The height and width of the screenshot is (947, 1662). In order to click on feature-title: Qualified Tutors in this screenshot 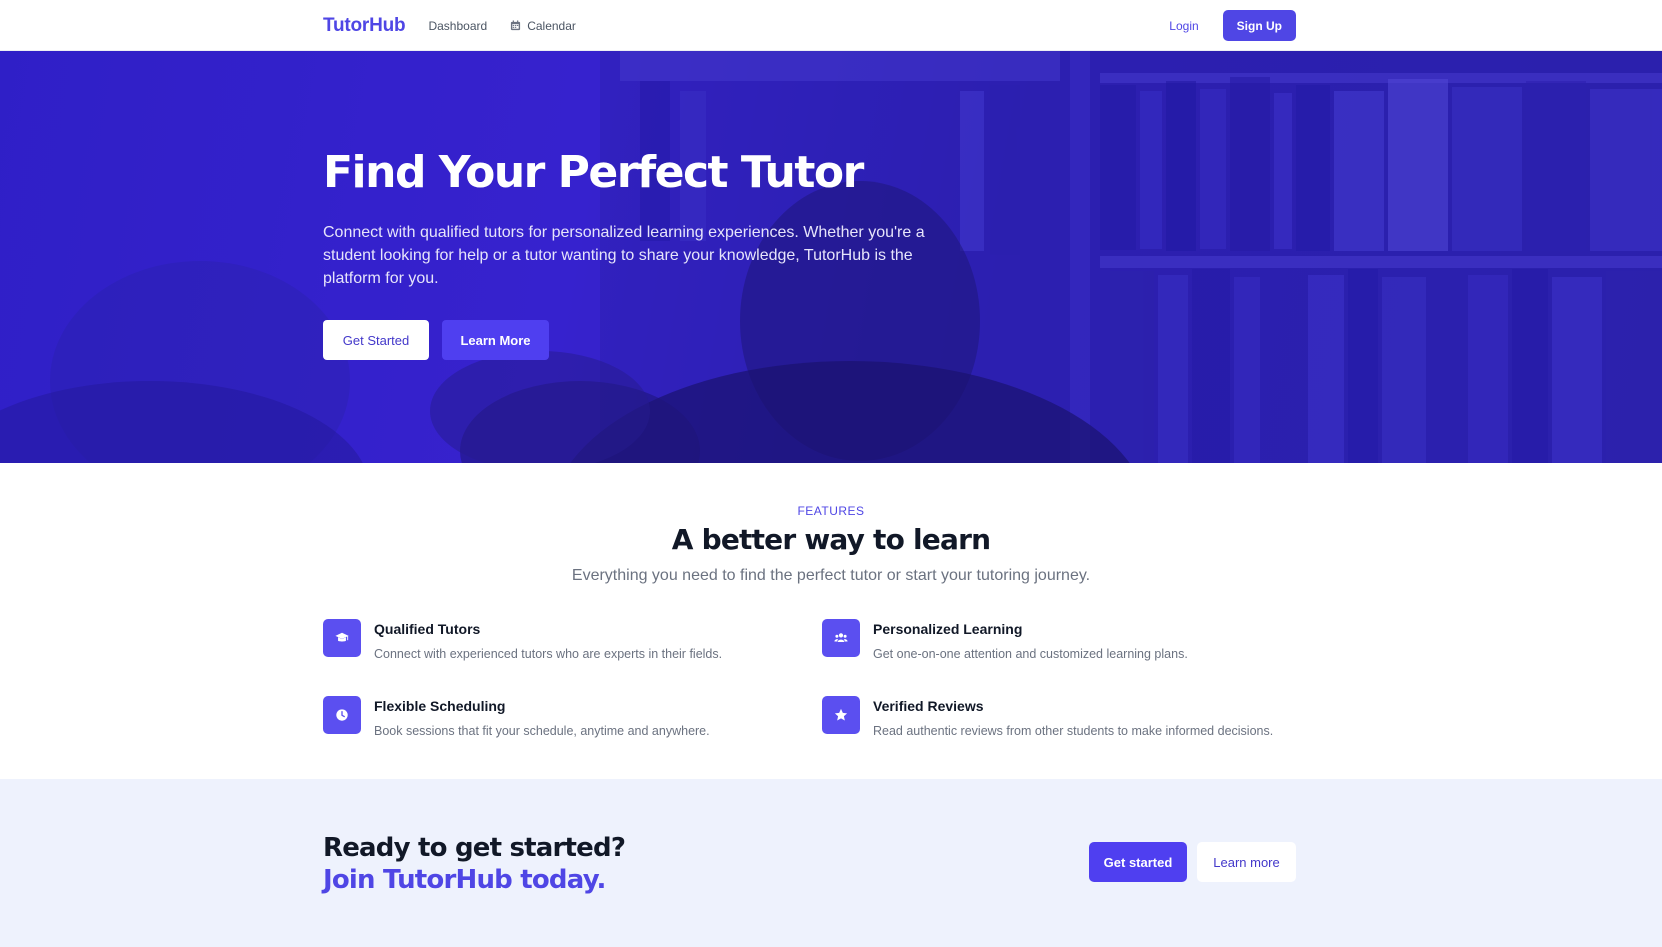, I will do `click(427, 629)`.